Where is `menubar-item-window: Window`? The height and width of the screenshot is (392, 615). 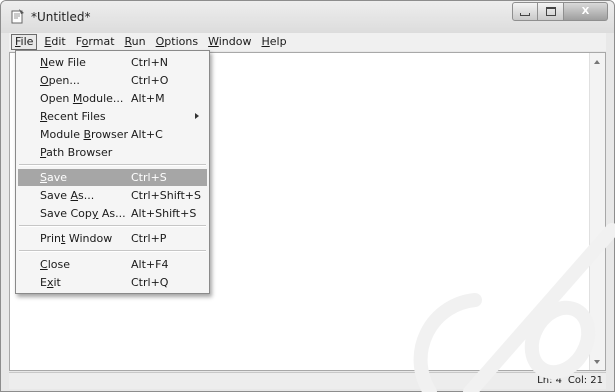
menubar-item-window: Window is located at coordinates (229, 42).